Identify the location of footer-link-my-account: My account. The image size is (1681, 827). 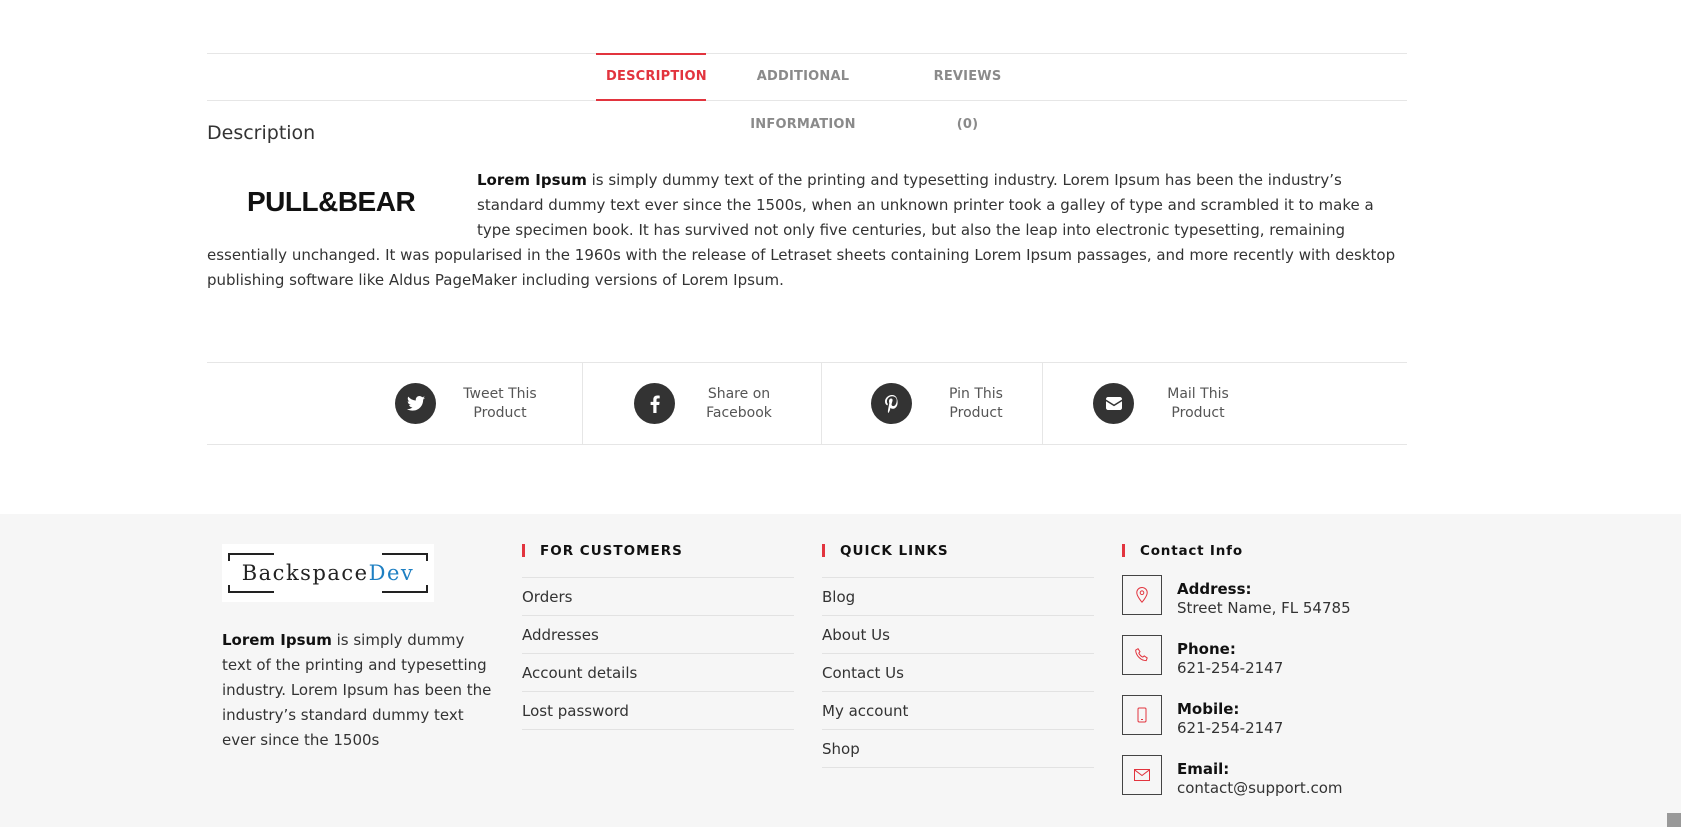
(958, 711).